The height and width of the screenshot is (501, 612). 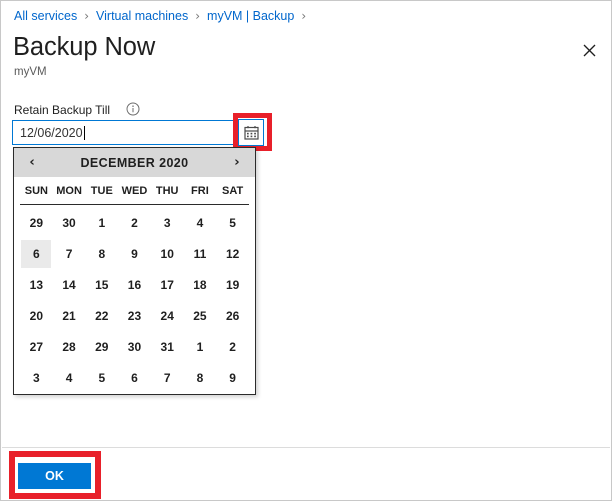 What do you see at coordinates (167, 284) in the screenshot?
I see `calendar-day-cell: 17` at bounding box center [167, 284].